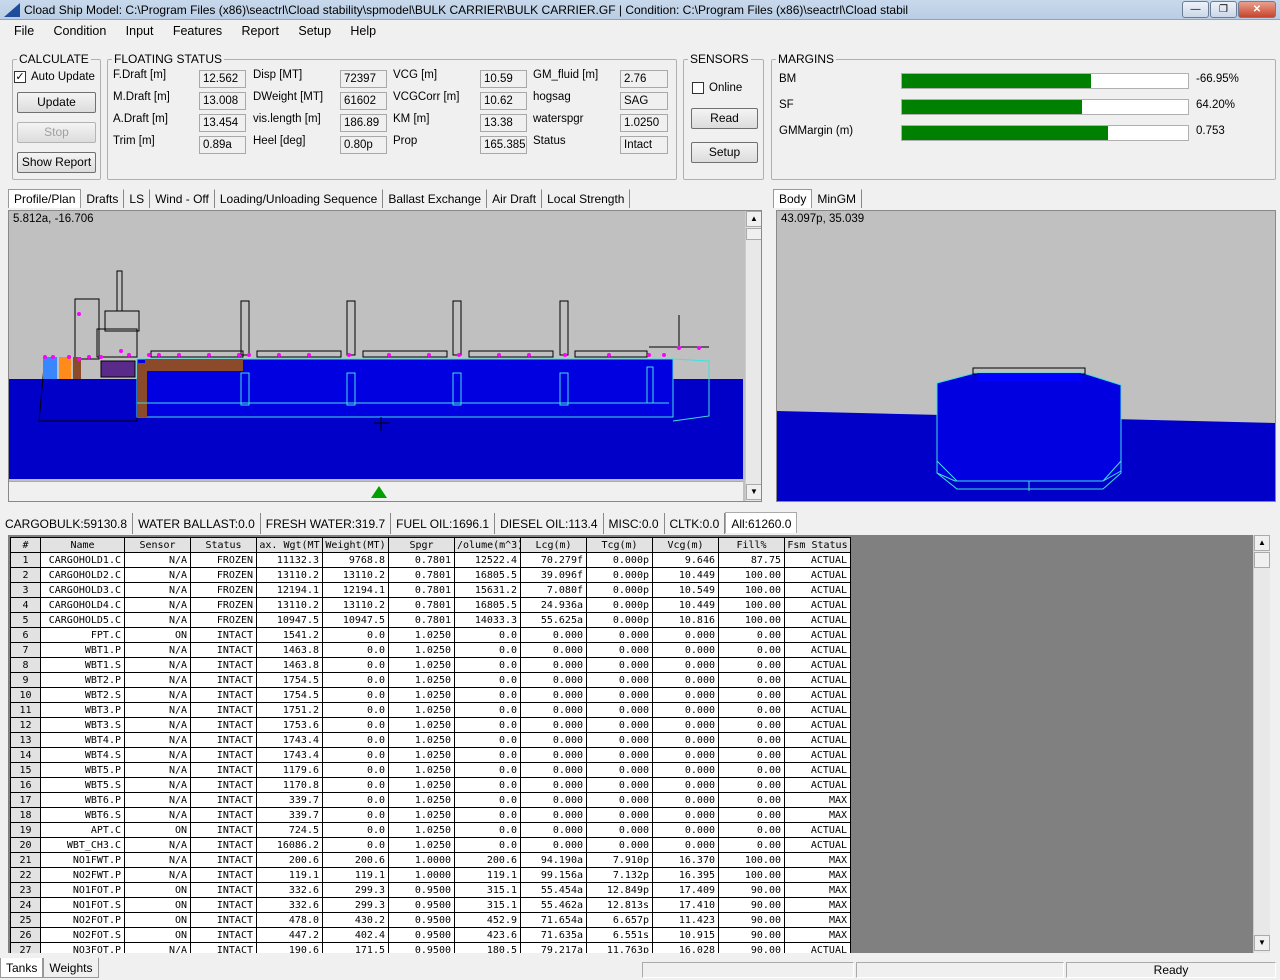 The height and width of the screenshot is (980, 1280). Describe the element at coordinates (289, 635) in the screenshot. I see `table-cell: 1541.2` at that location.